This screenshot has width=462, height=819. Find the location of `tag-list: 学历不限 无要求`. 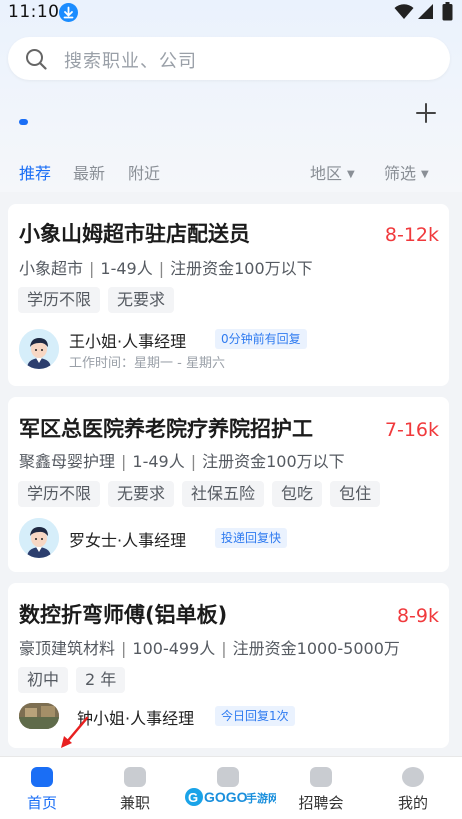

tag-list: 学历不限 无要求 is located at coordinates (96, 300).